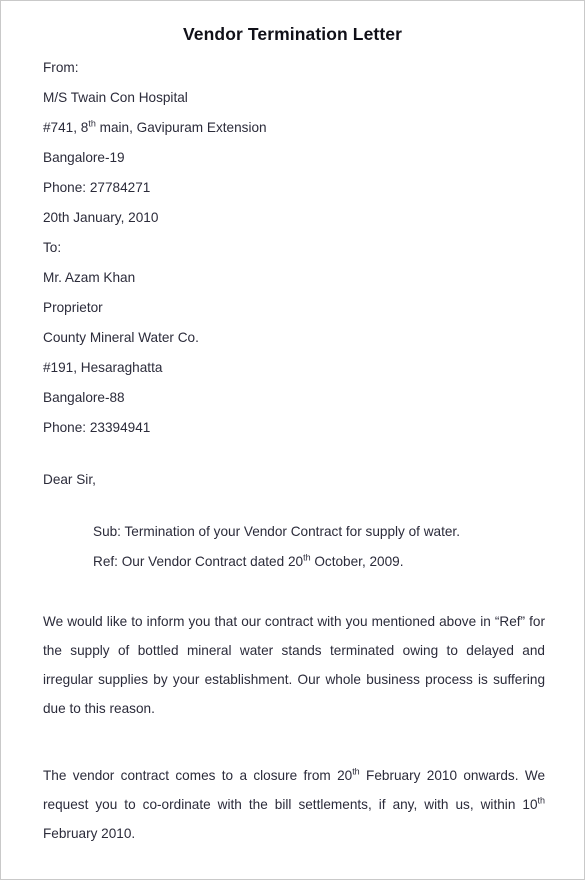 This screenshot has width=585, height=880. I want to click on sender-organization: M/S Twain Con Hospital, so click(115, 98).